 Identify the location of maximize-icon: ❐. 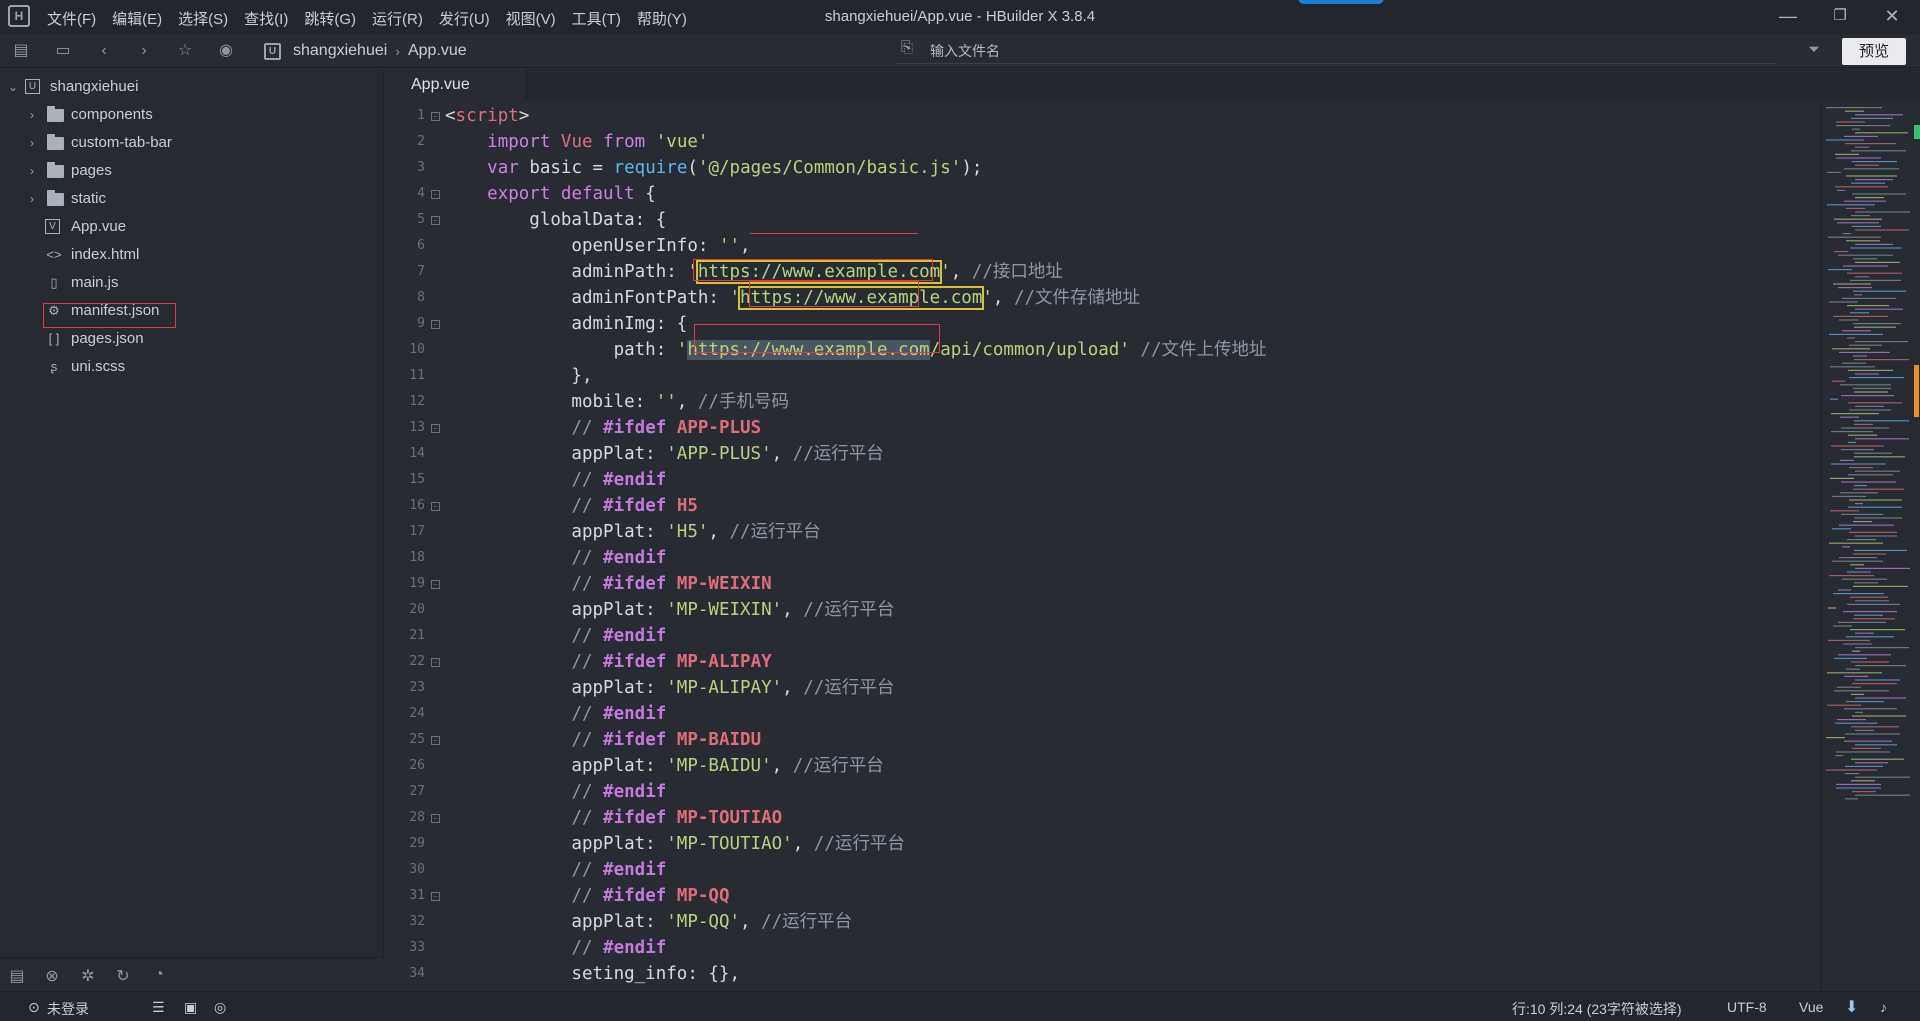
(1840, 17).